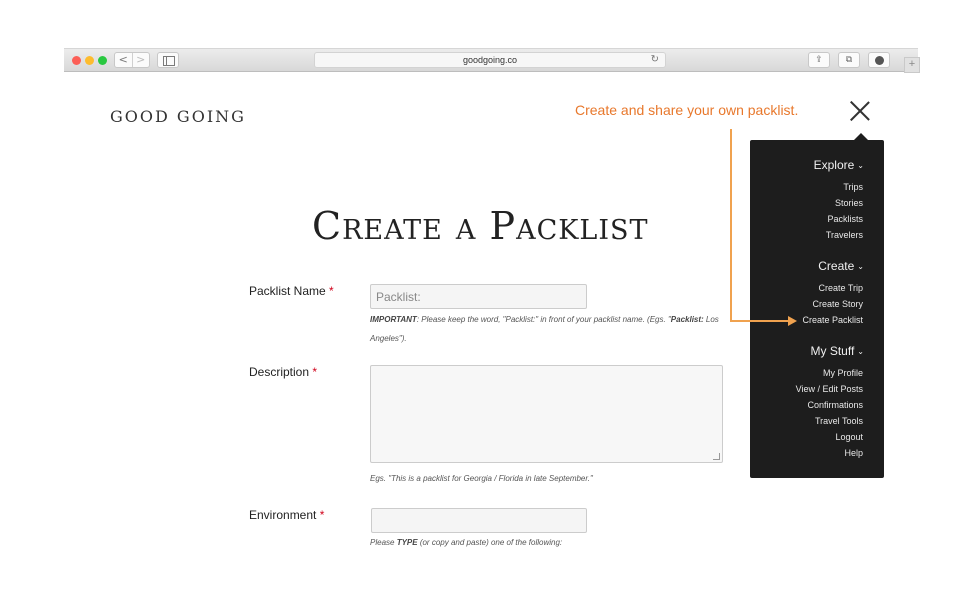 The height and width of the screenshot is (597, 980). Describe the element at coordinates (844, 235) in the screenshot. I see `menu-item-travelers: Travelers` at that location.